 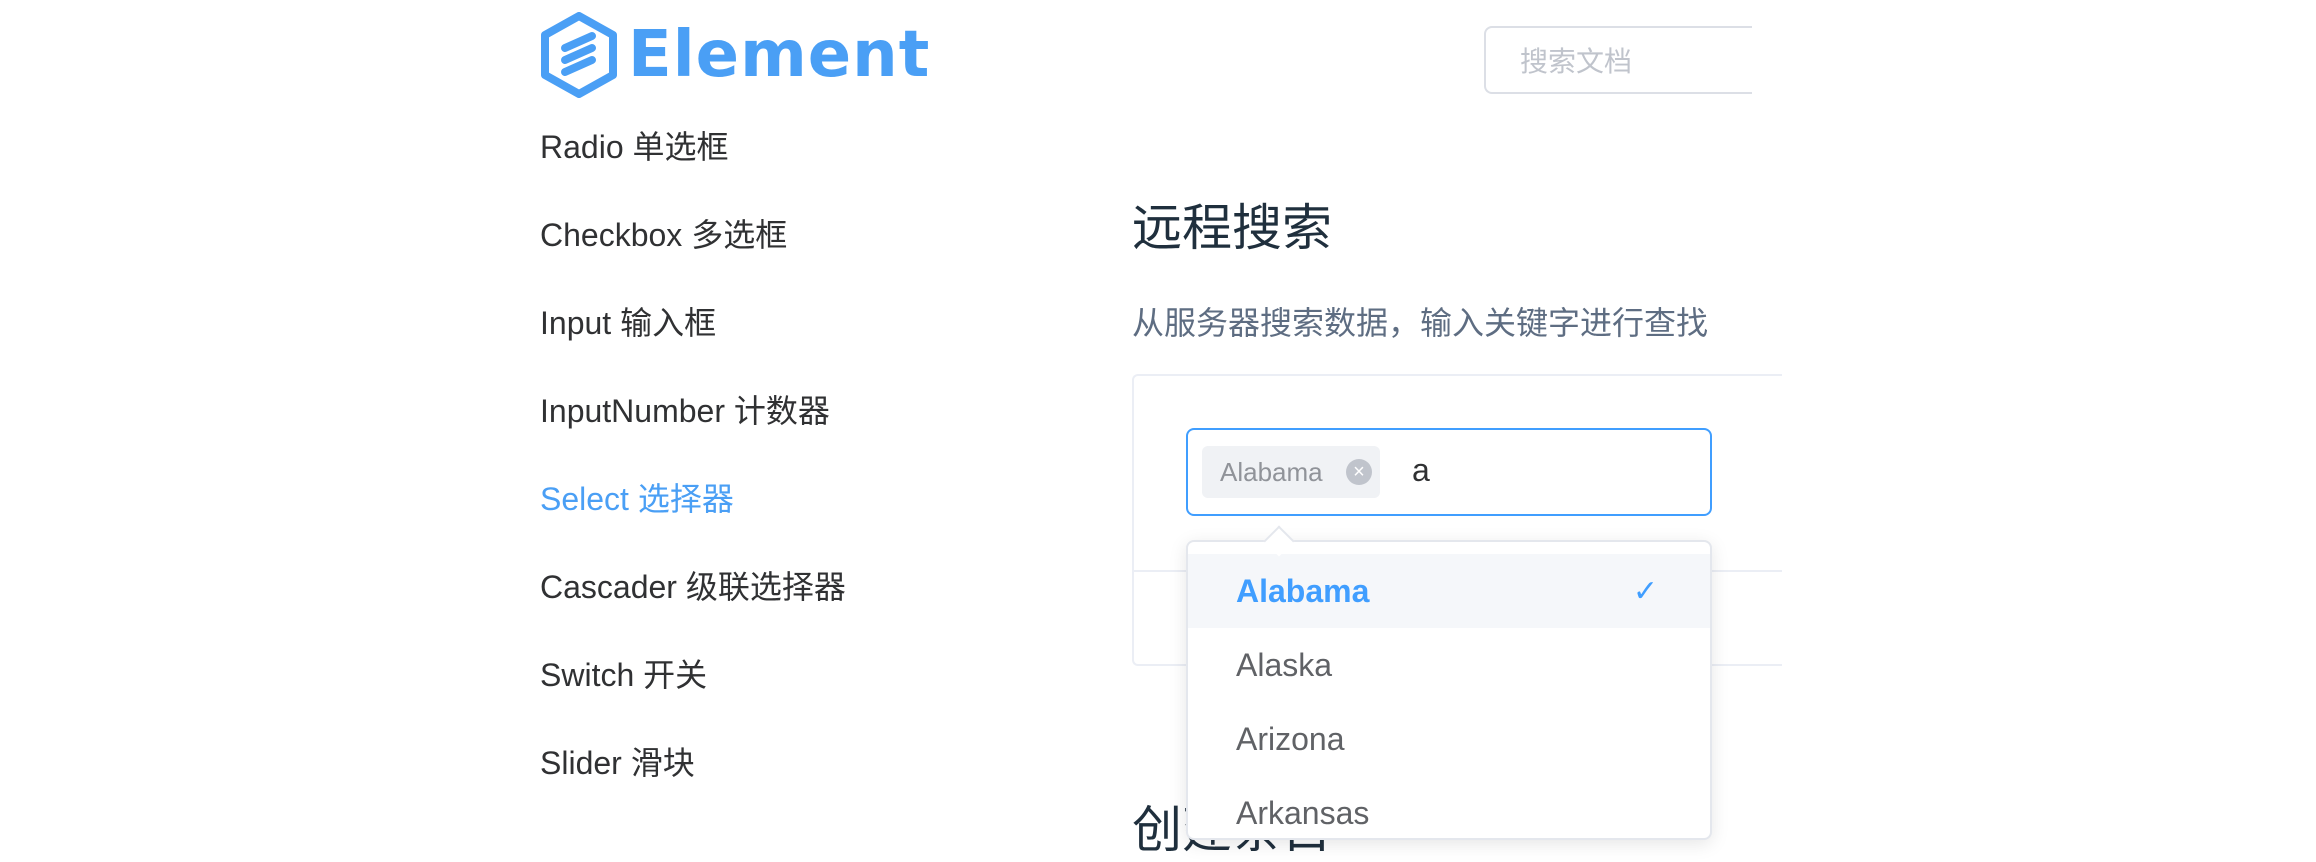 I want to click on search-query-input: a, so click(x=1421, y=470).